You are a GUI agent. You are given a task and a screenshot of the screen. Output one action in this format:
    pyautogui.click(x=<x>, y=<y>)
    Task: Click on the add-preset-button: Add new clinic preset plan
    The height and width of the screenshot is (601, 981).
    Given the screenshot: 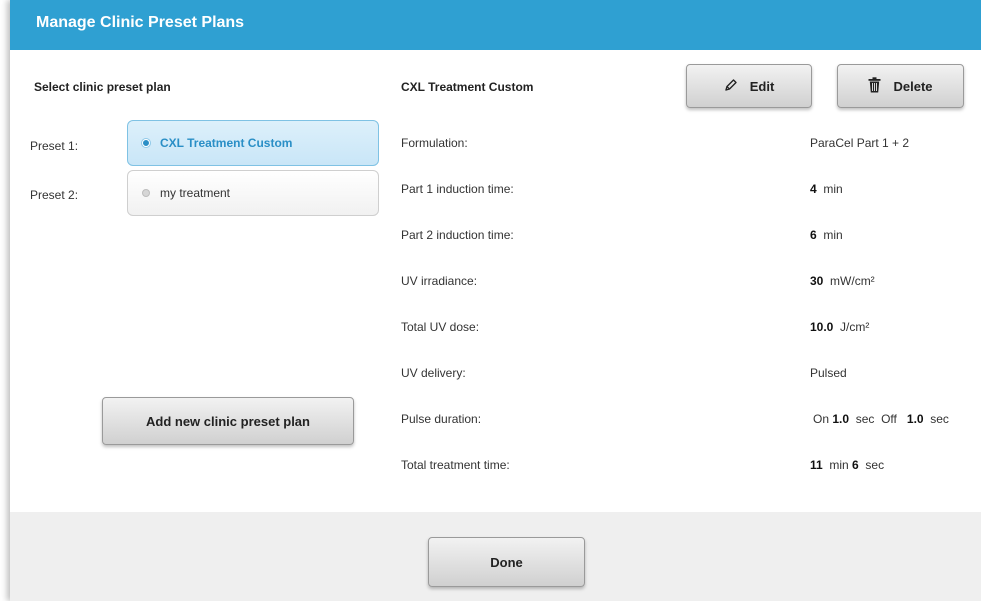 What is the action you would take?
    pyautogui.click(x=228, y=421)
    